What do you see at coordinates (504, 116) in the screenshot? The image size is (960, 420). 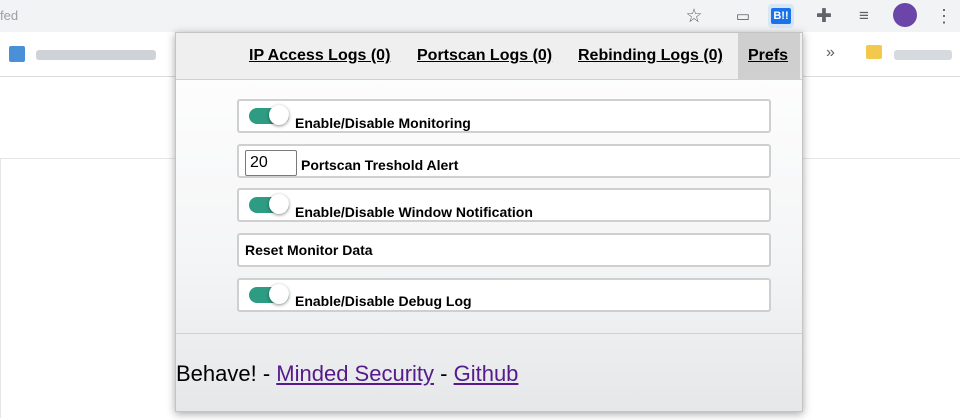 I see `pref-row-monitoring: Enable/Disable Monitoring` at bounding box center [504, 116].